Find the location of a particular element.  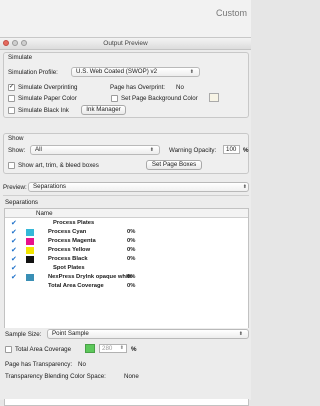

set-page-boxes-button: Set Page Boxes is located at coordinates (174, 165).